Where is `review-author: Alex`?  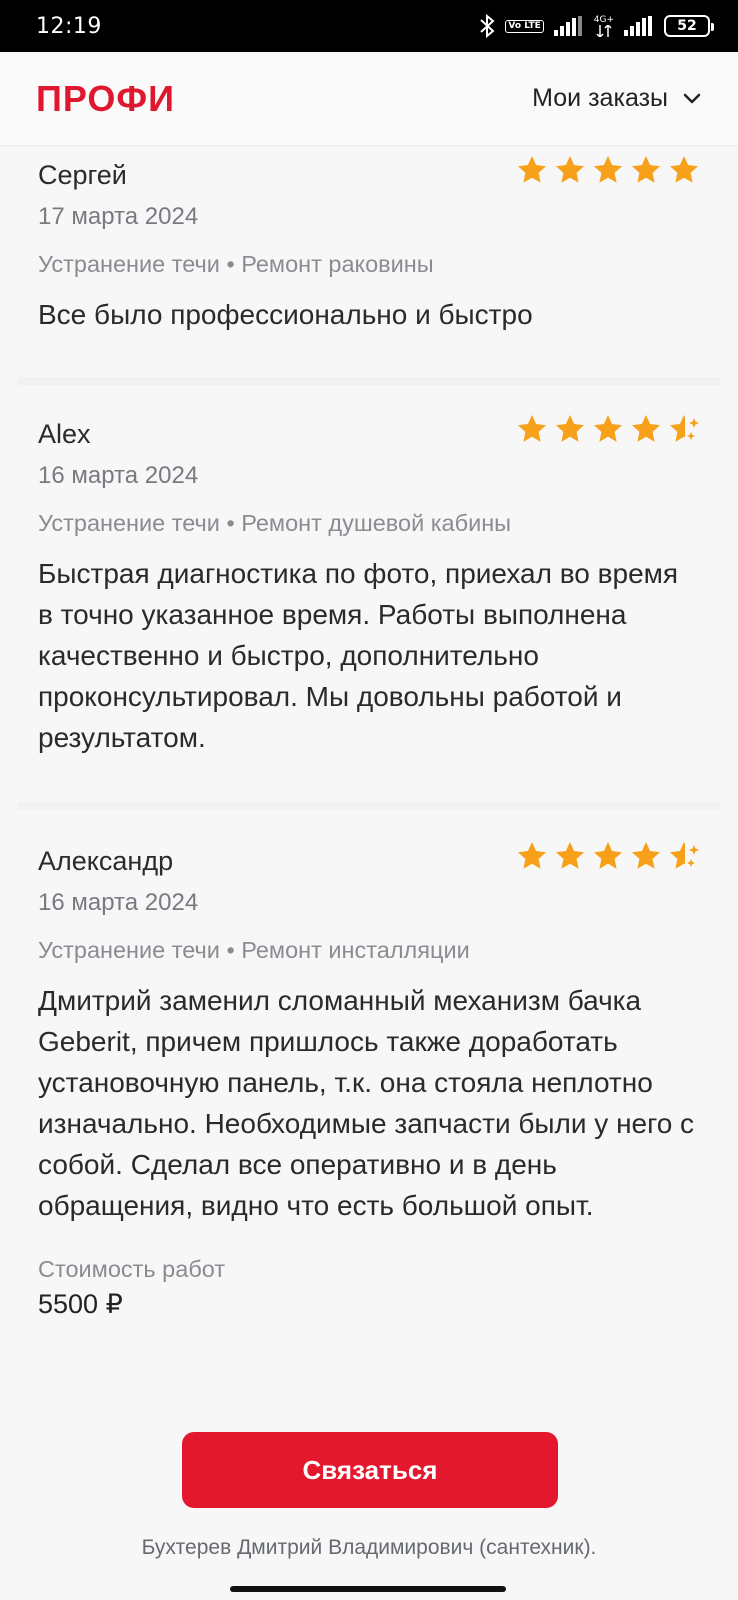 review-author: Alex is located at coordinates (64, 434).